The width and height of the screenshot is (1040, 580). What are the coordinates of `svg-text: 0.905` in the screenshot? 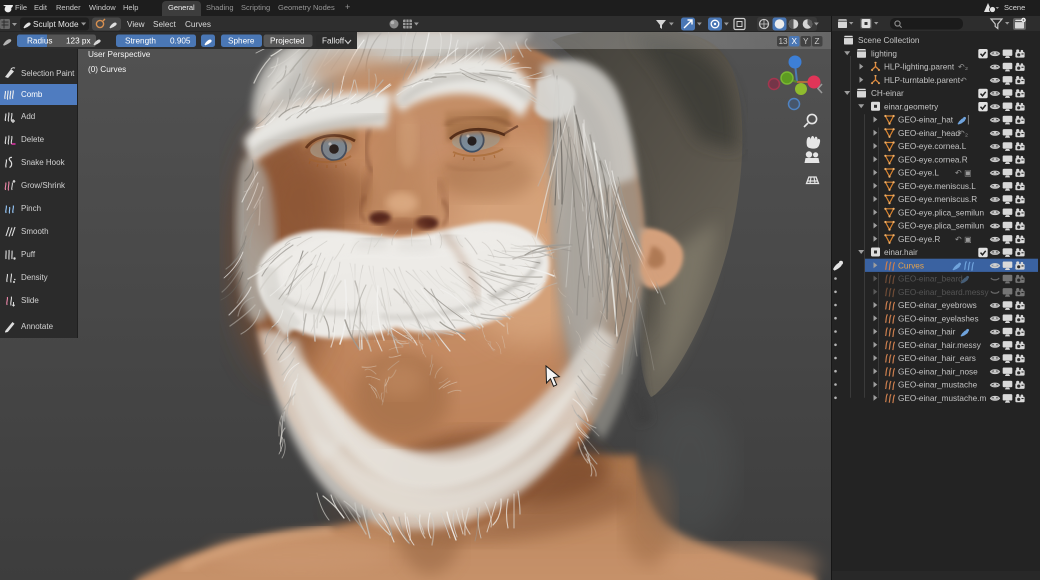 It's located at (180, 41).